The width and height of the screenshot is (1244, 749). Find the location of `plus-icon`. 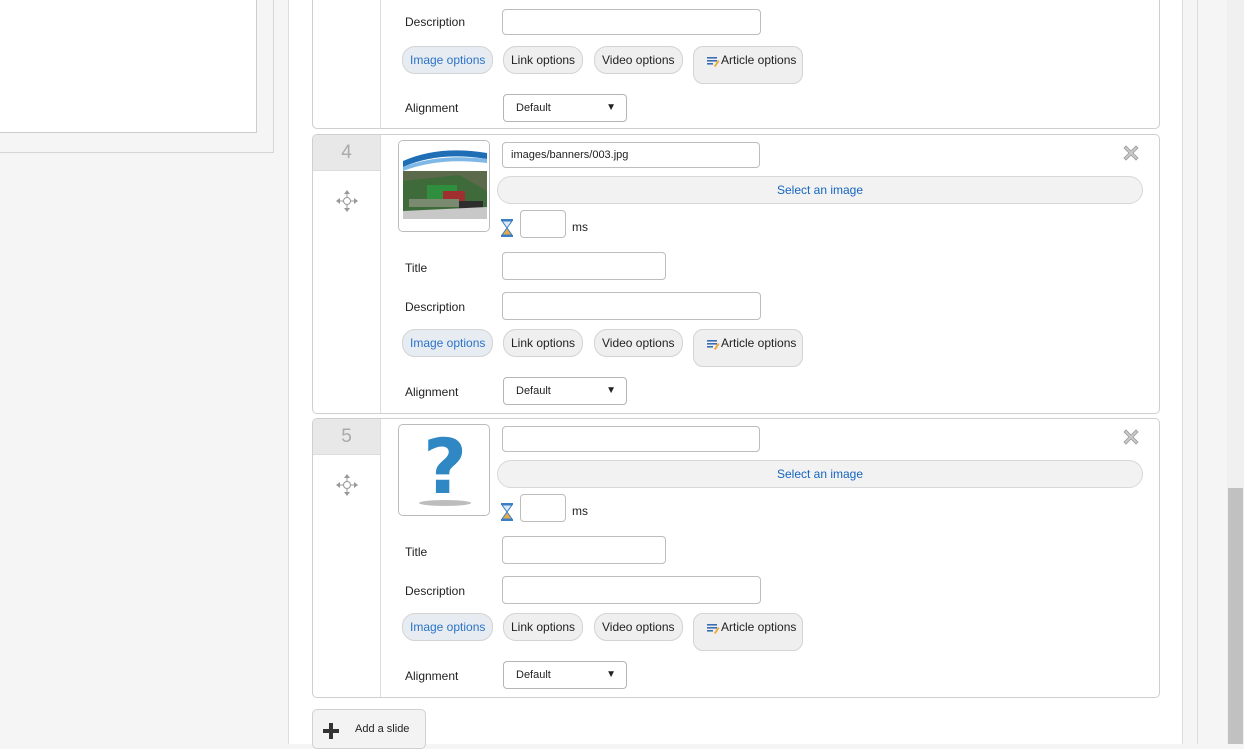

plus-icon is located at coordinates (331, 731).